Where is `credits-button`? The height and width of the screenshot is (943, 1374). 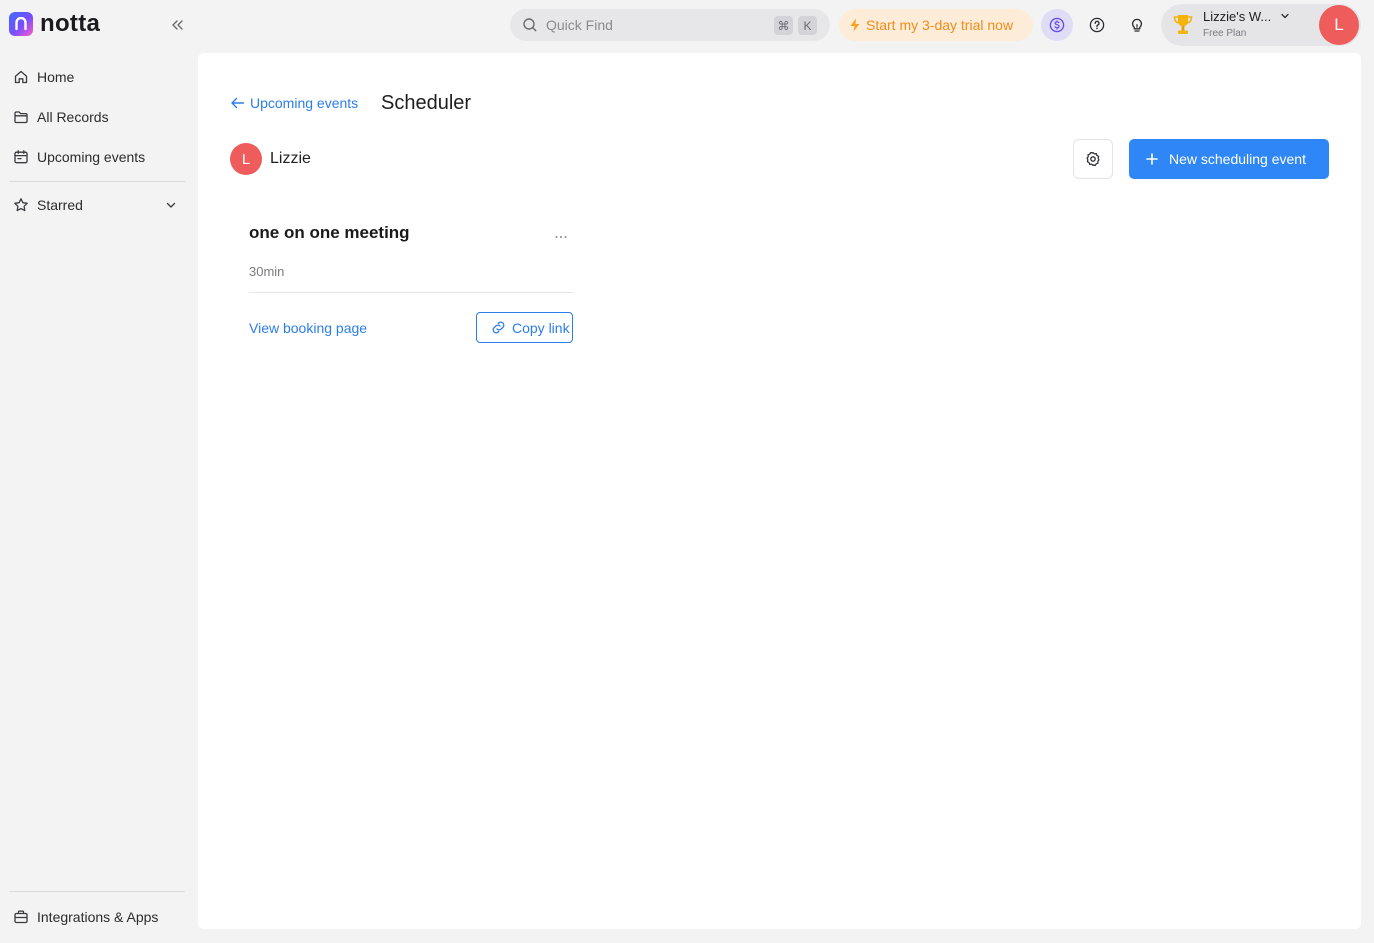 credits-button is located at coordinates (1057, 25).